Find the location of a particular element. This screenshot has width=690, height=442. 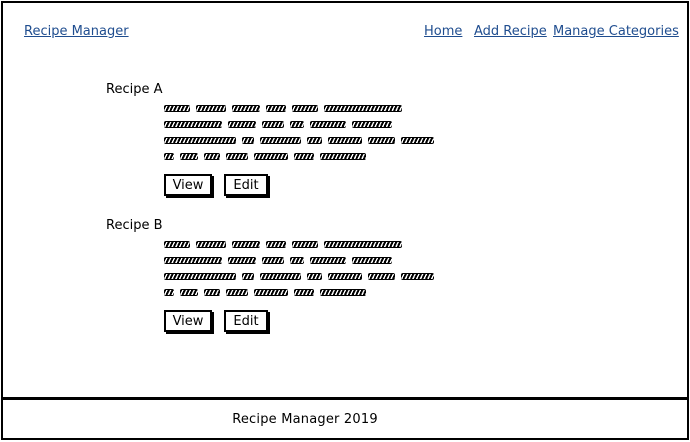

recipe-title: Recipe B is located at coordinates (134, 225).